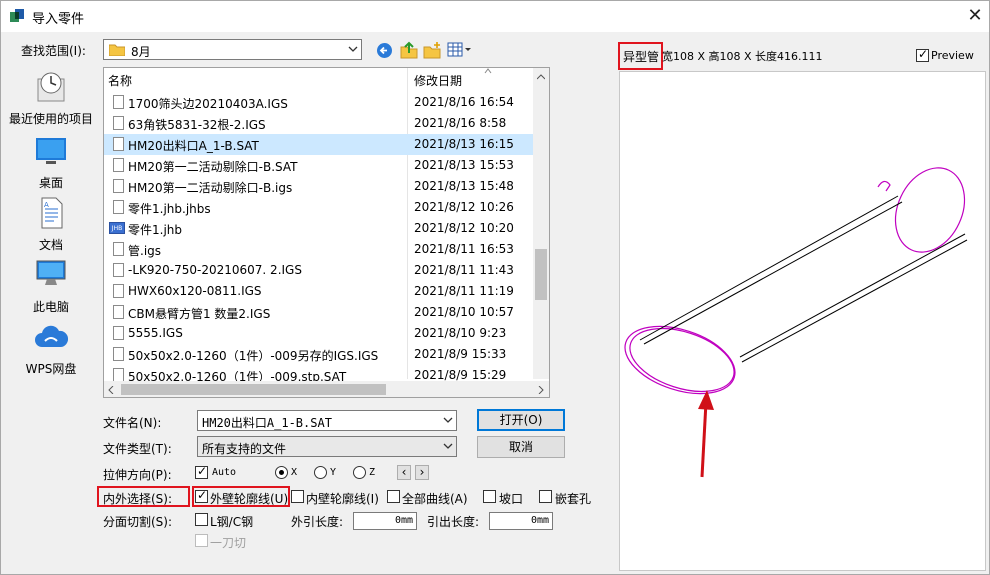 The height and width of the screenshot is (575, 990). I want to click on filetype-value: 所有支持的文件, so click(244, 449).